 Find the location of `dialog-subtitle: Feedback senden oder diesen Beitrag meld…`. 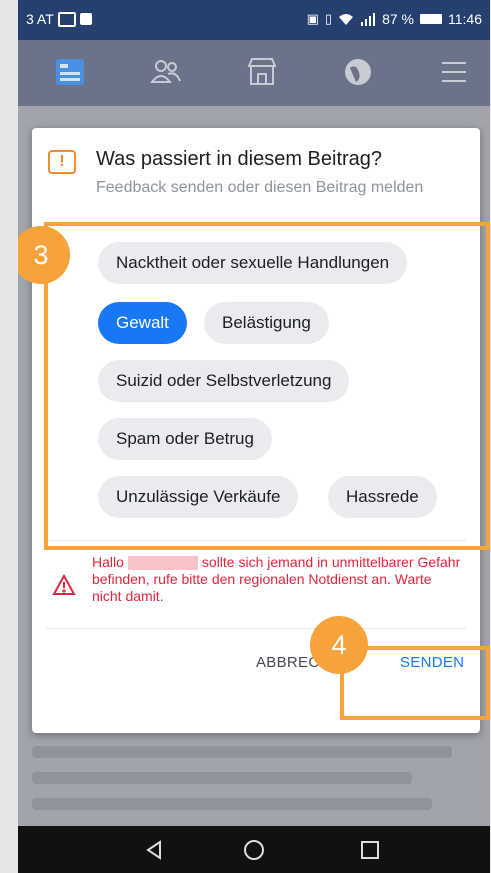

dialog-subtitle: Feedback senden oder diesen Beitrag meld… is located at coordinates (260, 187).